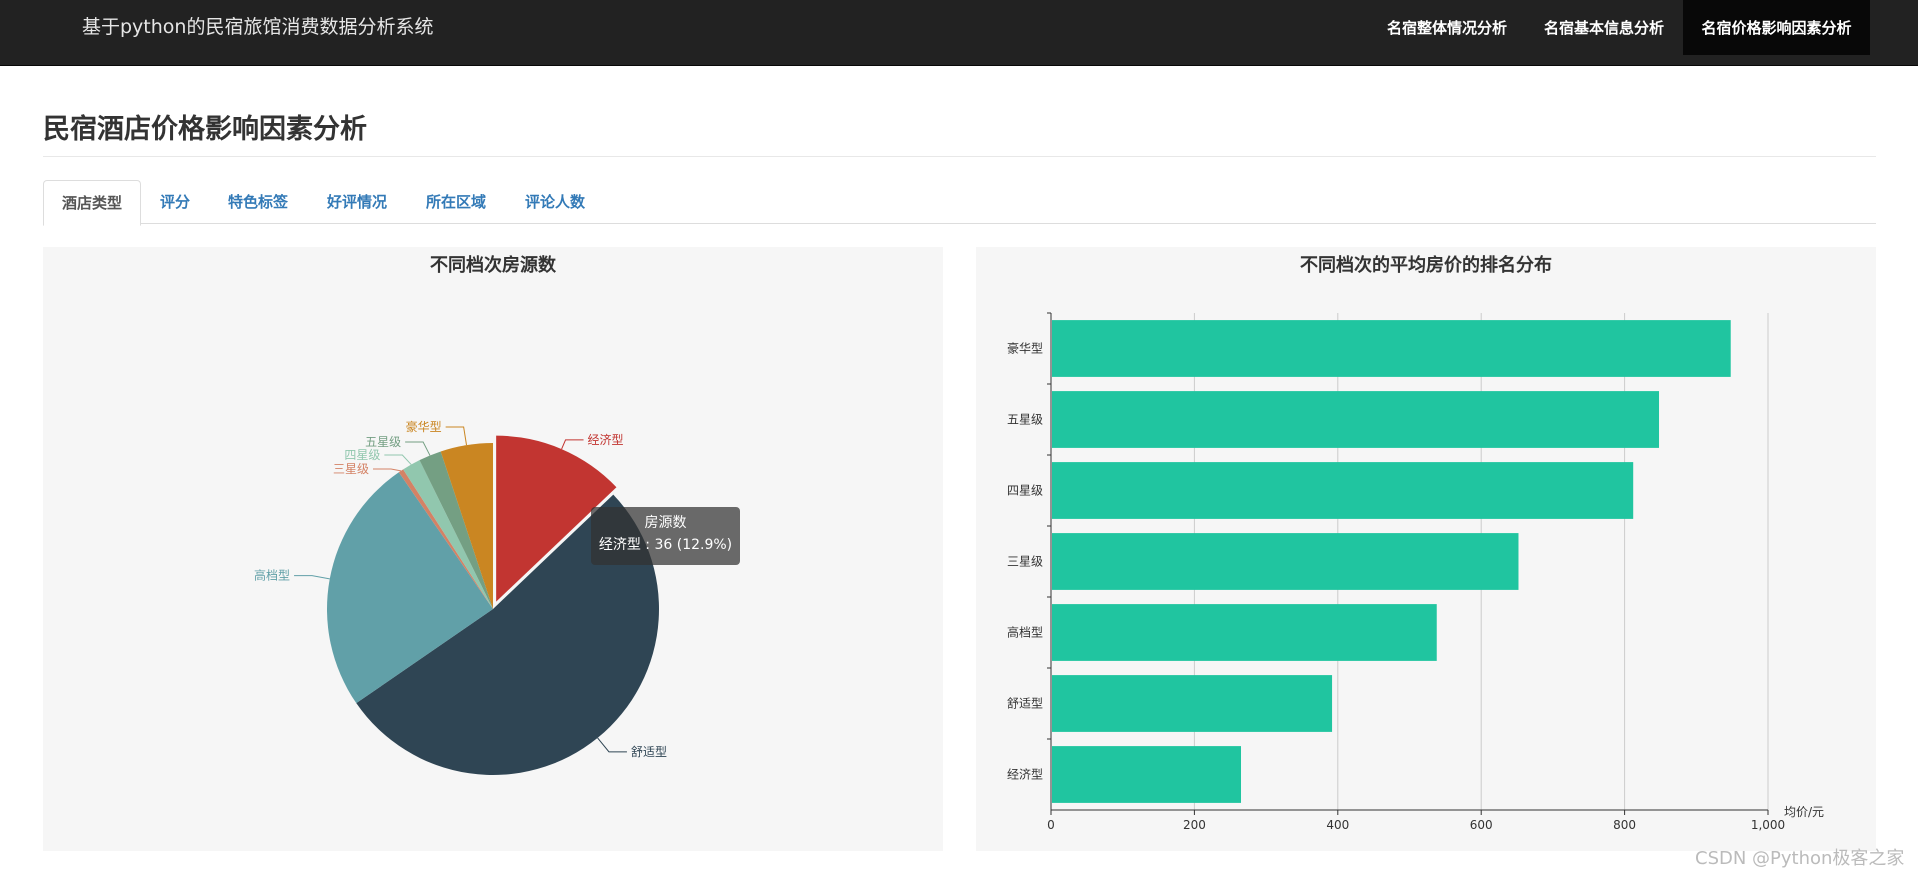  I want to click on pie-label-item-4: 四星级, so click(362, 455).